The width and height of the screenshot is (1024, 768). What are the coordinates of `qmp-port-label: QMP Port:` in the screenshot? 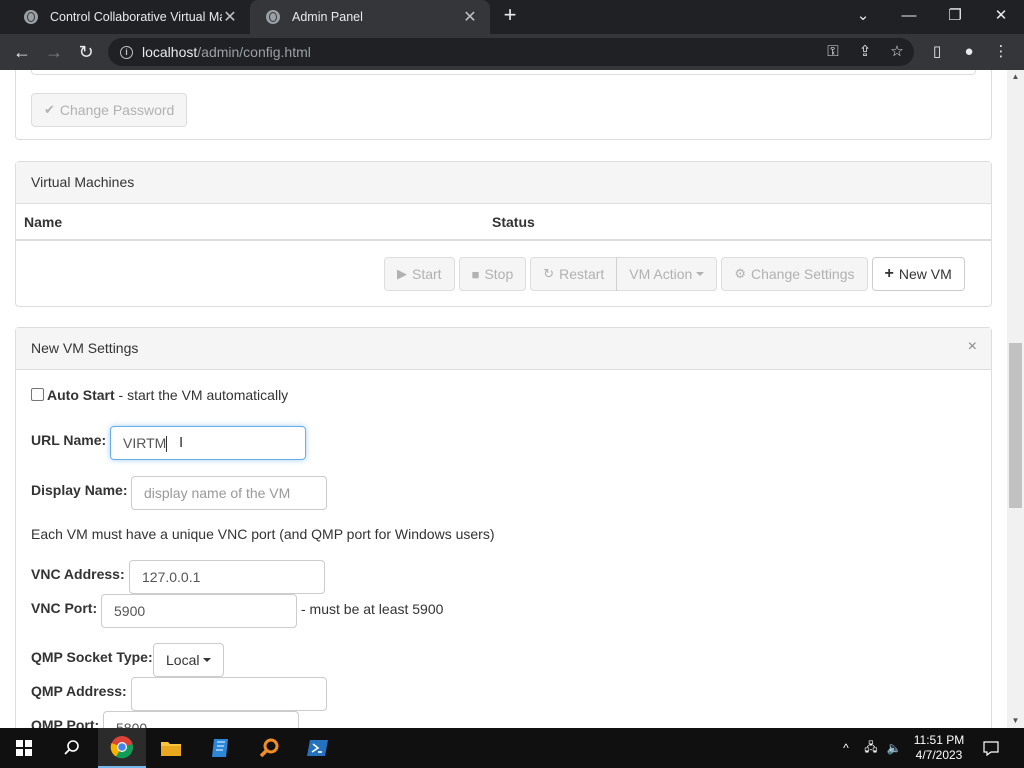 It's located at (65, 722).